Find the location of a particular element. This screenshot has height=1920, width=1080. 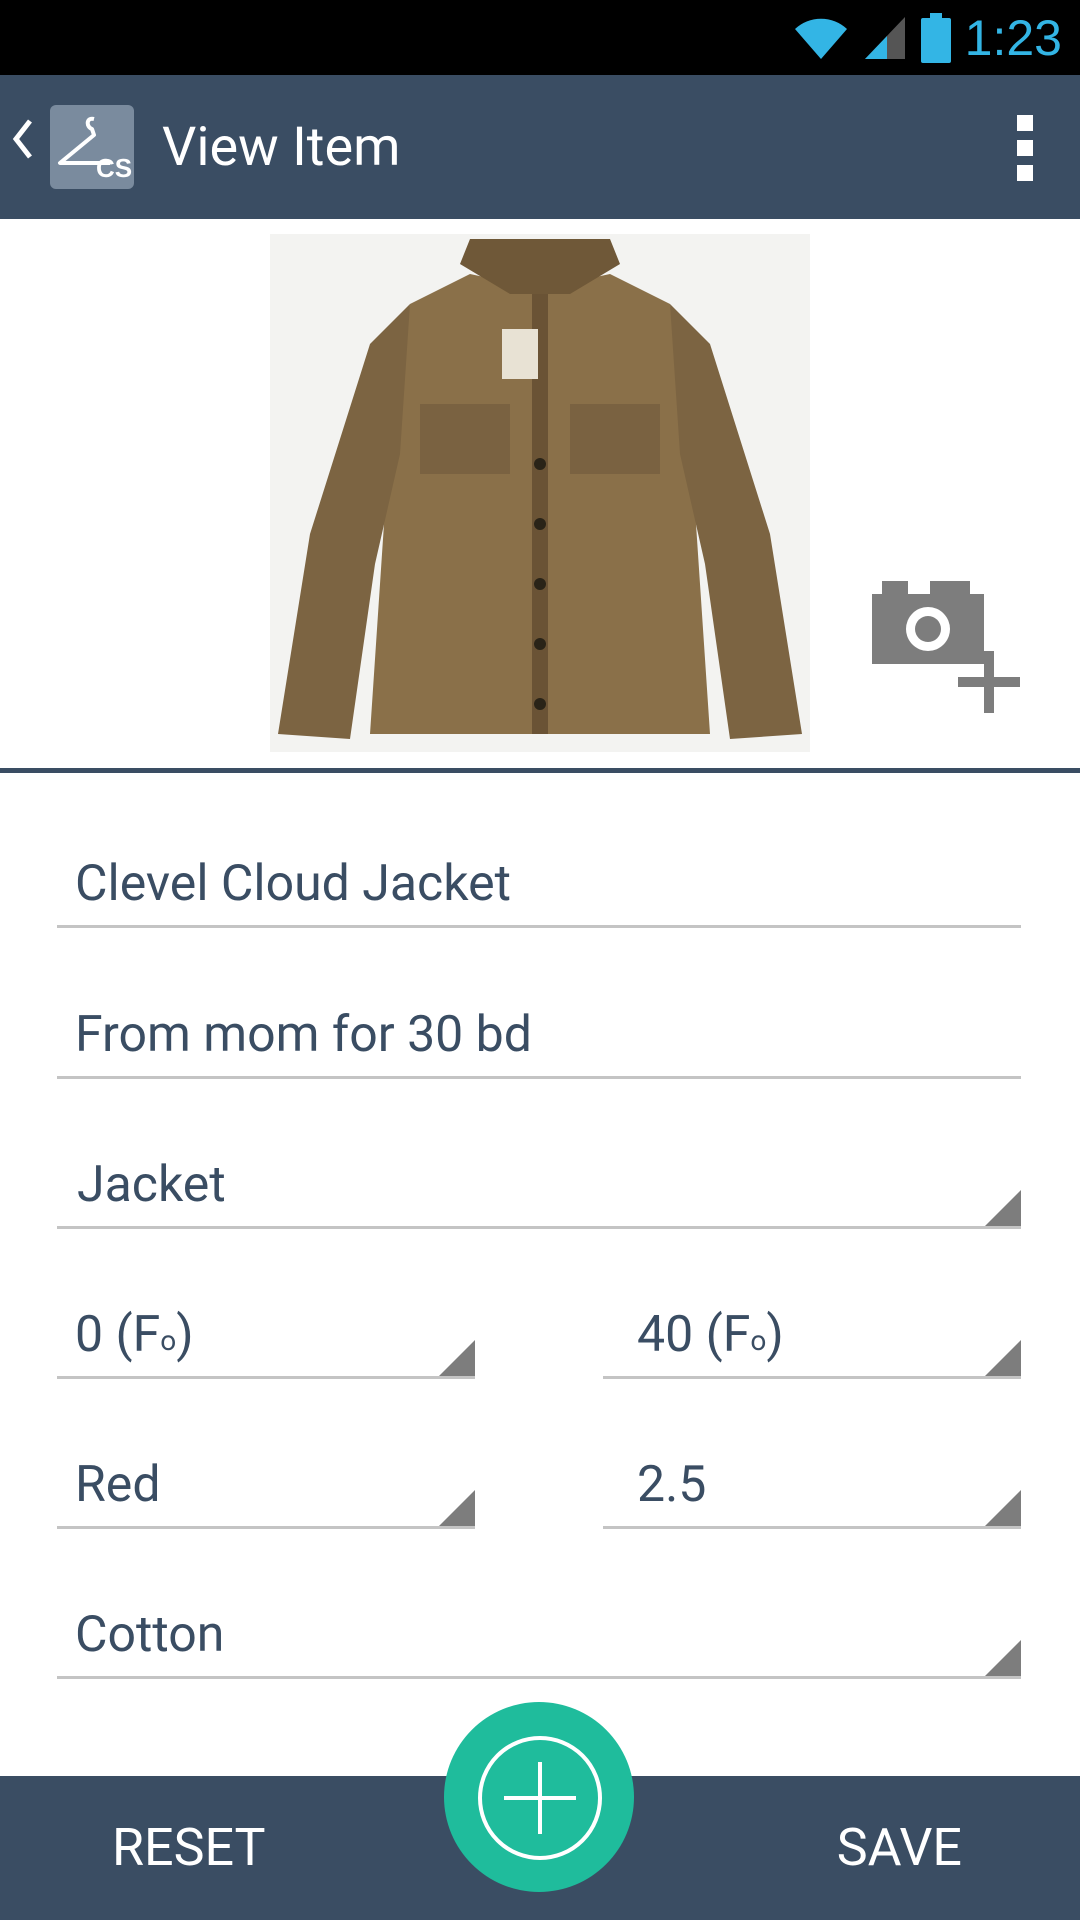

wifi-icon is located at coordinates (820, 38).